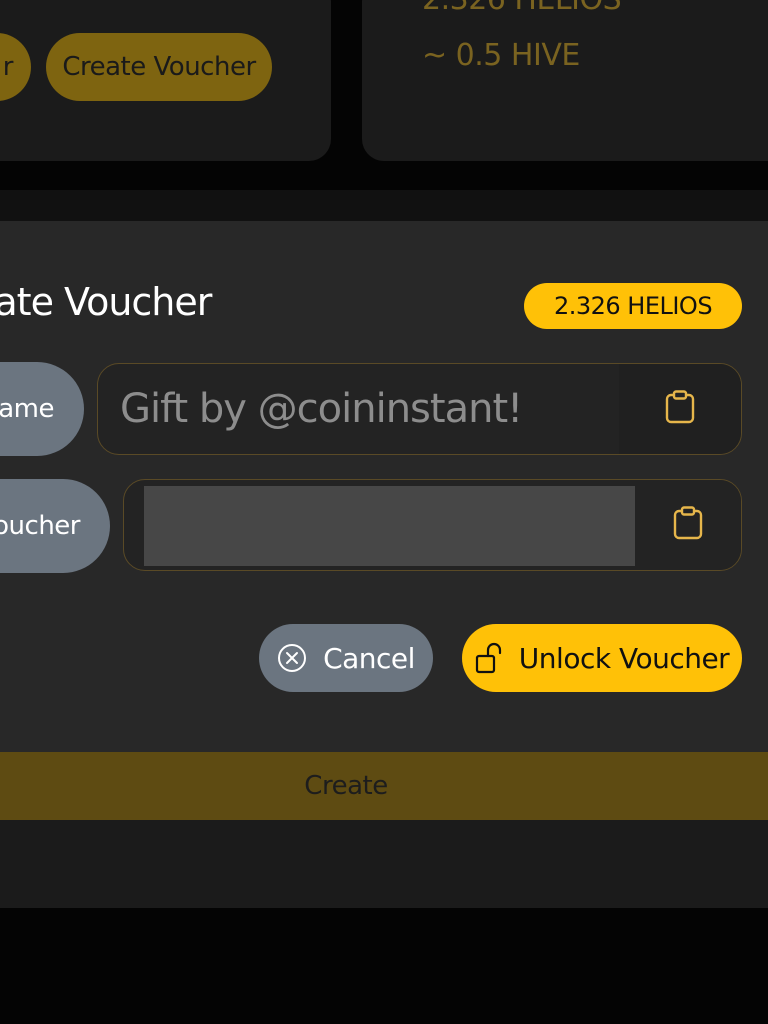 The width and height of the screenshot is (768, 1024). I want to click on bottom-panel, so click(384, 864).